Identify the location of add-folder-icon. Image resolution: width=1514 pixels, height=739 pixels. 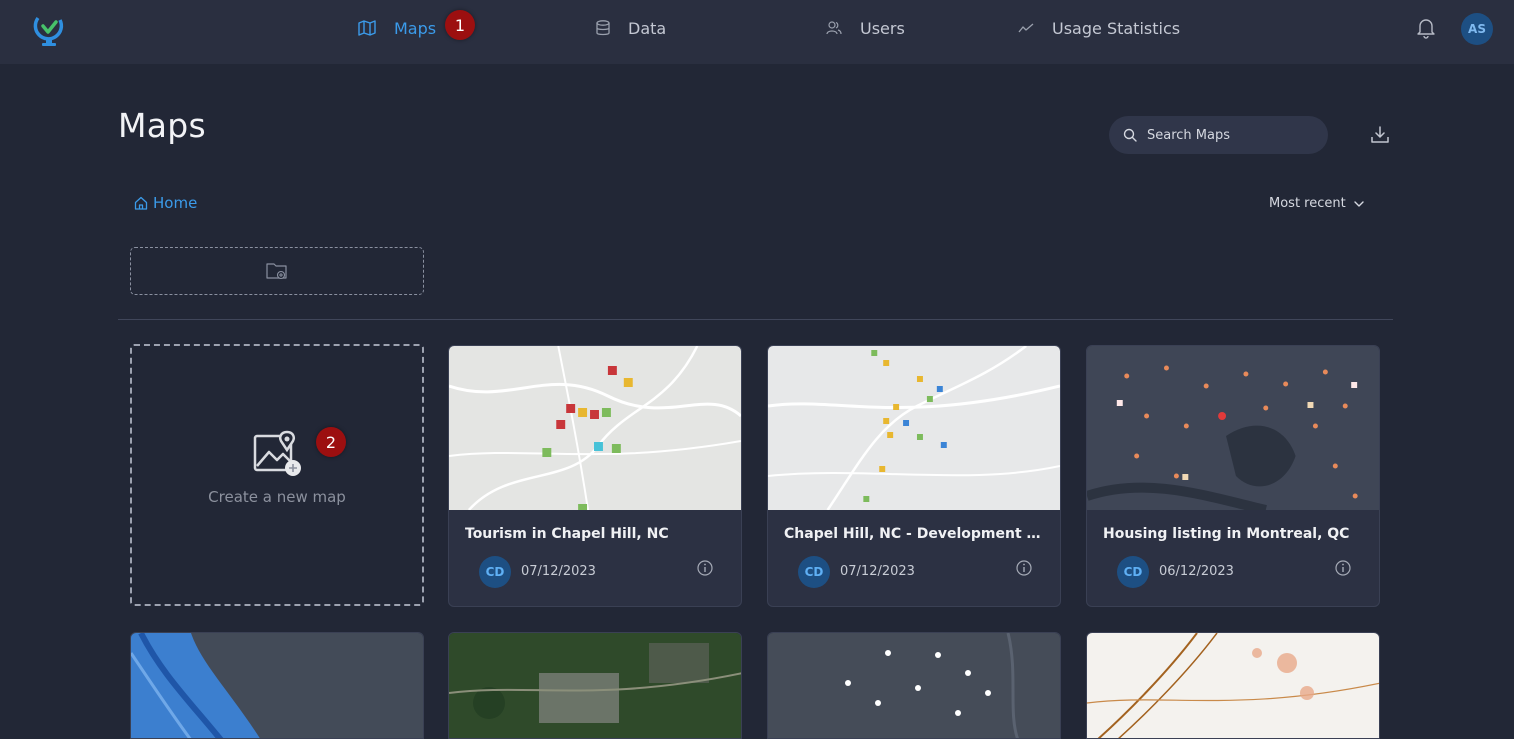
(276, 271).